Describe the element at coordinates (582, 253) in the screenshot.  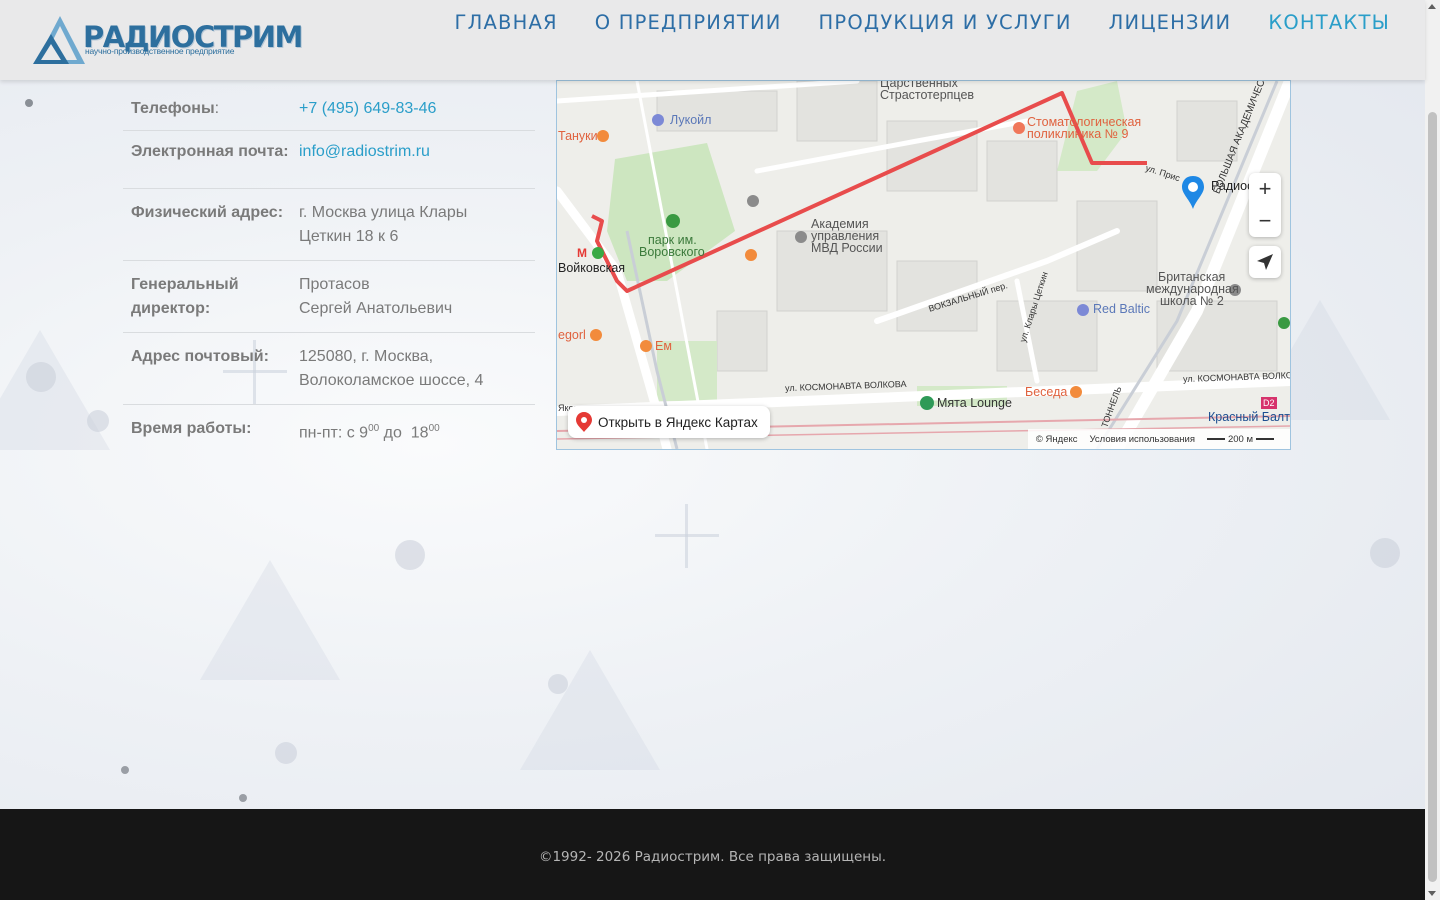
I see `svg-text: M` at that location.